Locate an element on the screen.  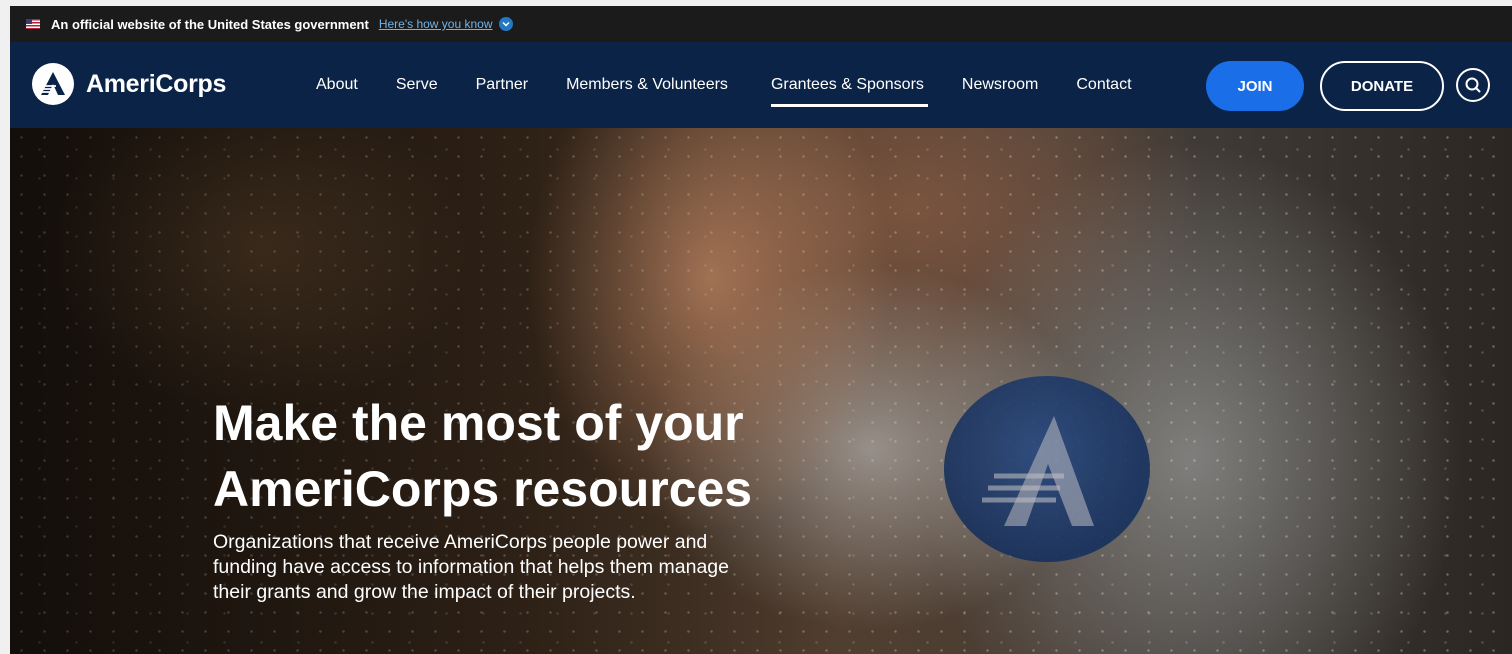
donate-button: DONATE is located at coordinates (1382, 86).